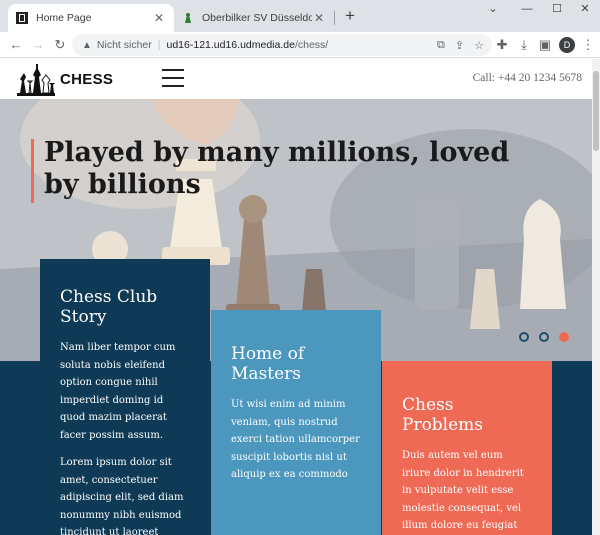 The height and width of the screenshot is (535, 600). I want to click on tab-divider, so click(334, 18).